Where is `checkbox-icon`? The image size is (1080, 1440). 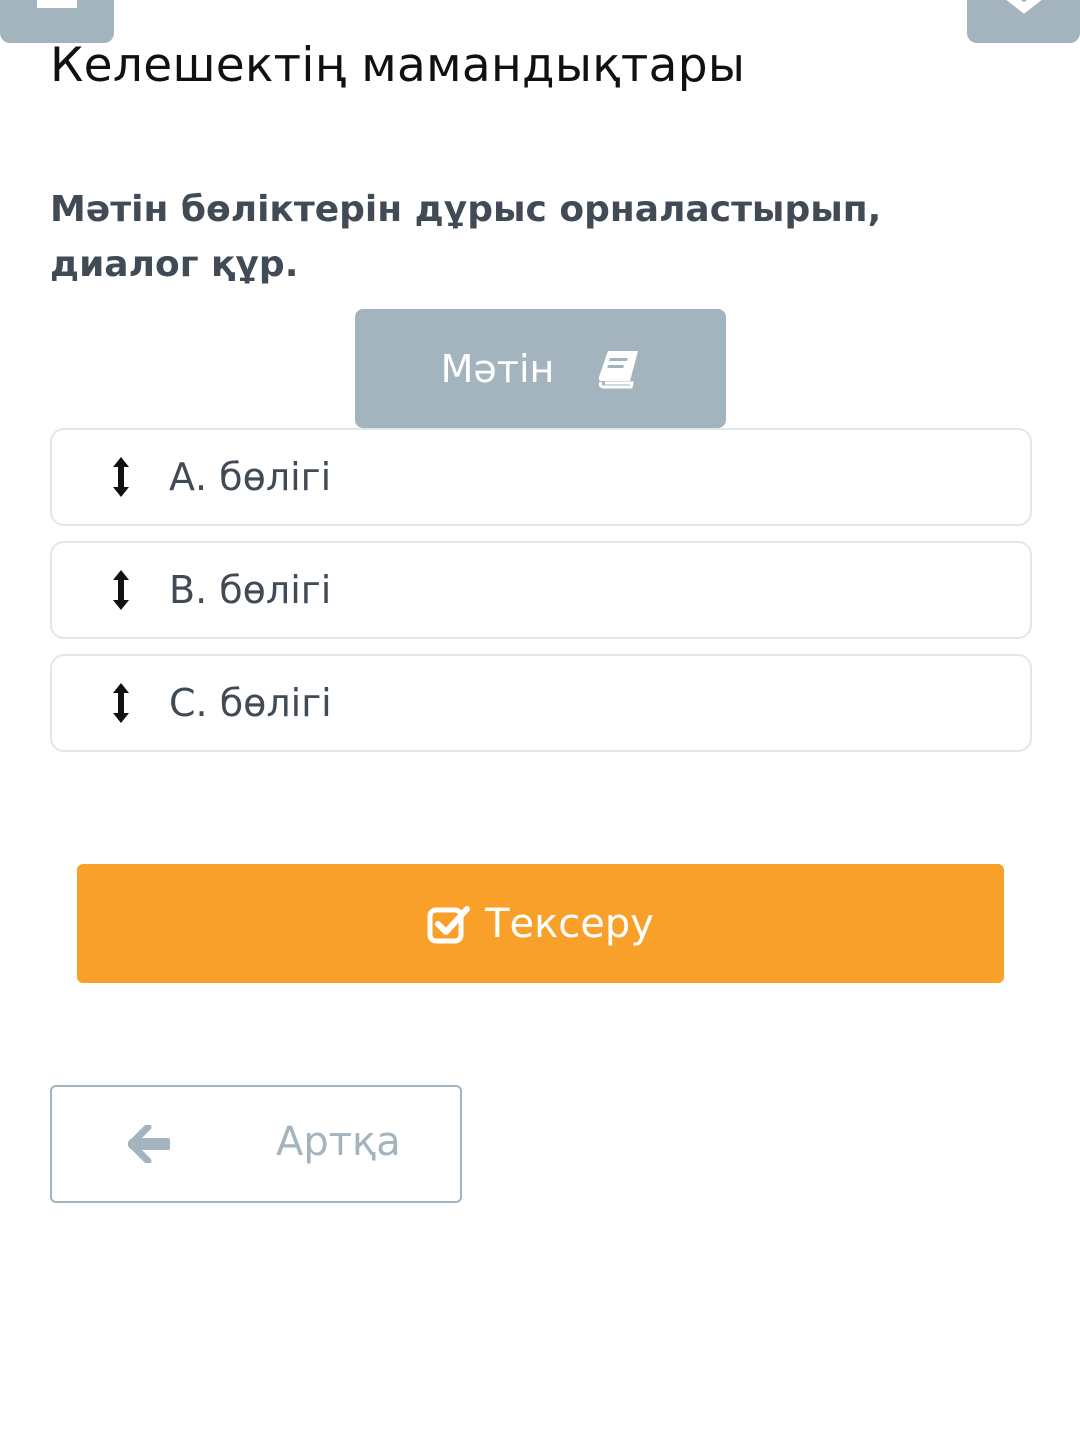
checkbox-icon is located at coordinates (449, 924).